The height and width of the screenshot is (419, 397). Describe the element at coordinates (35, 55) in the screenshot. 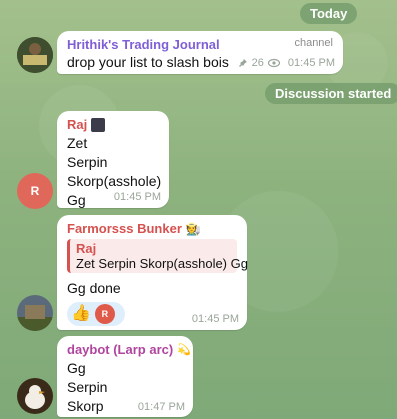

I see `channel-avatar` at that location.